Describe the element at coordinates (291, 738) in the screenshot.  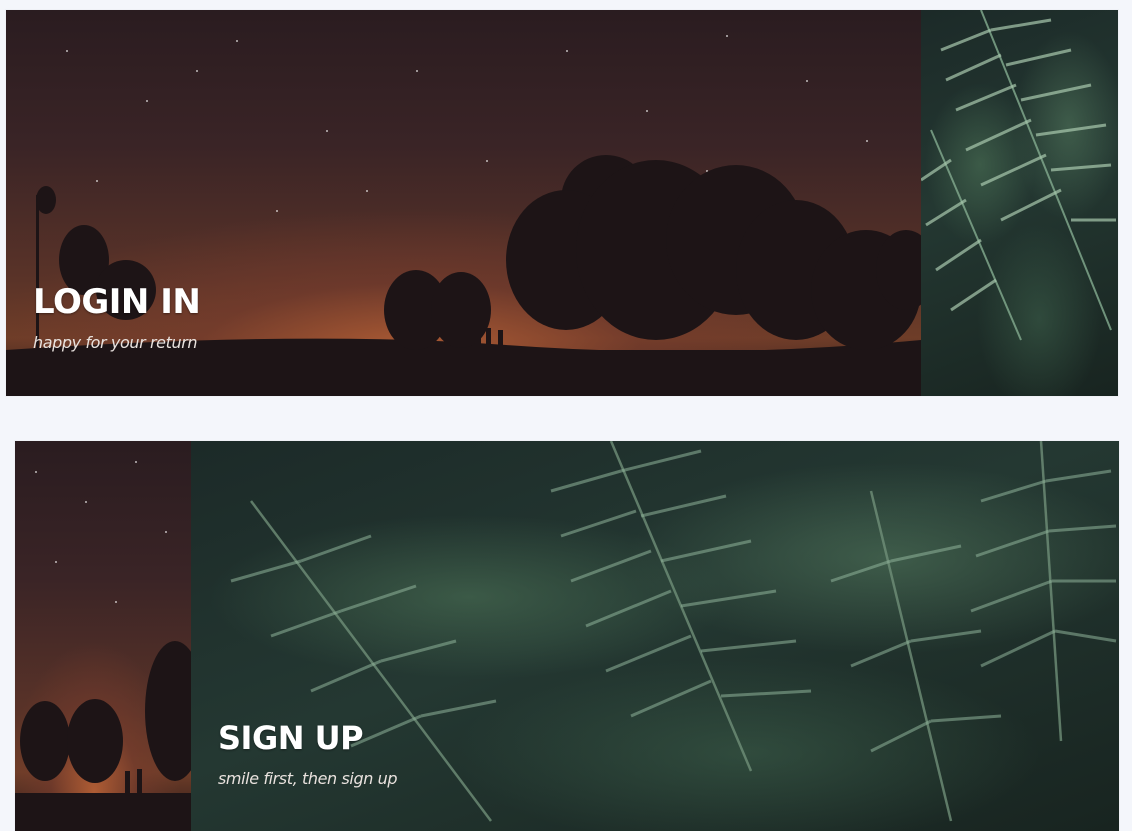
I see `signup-title: SIGN UP` at that location.